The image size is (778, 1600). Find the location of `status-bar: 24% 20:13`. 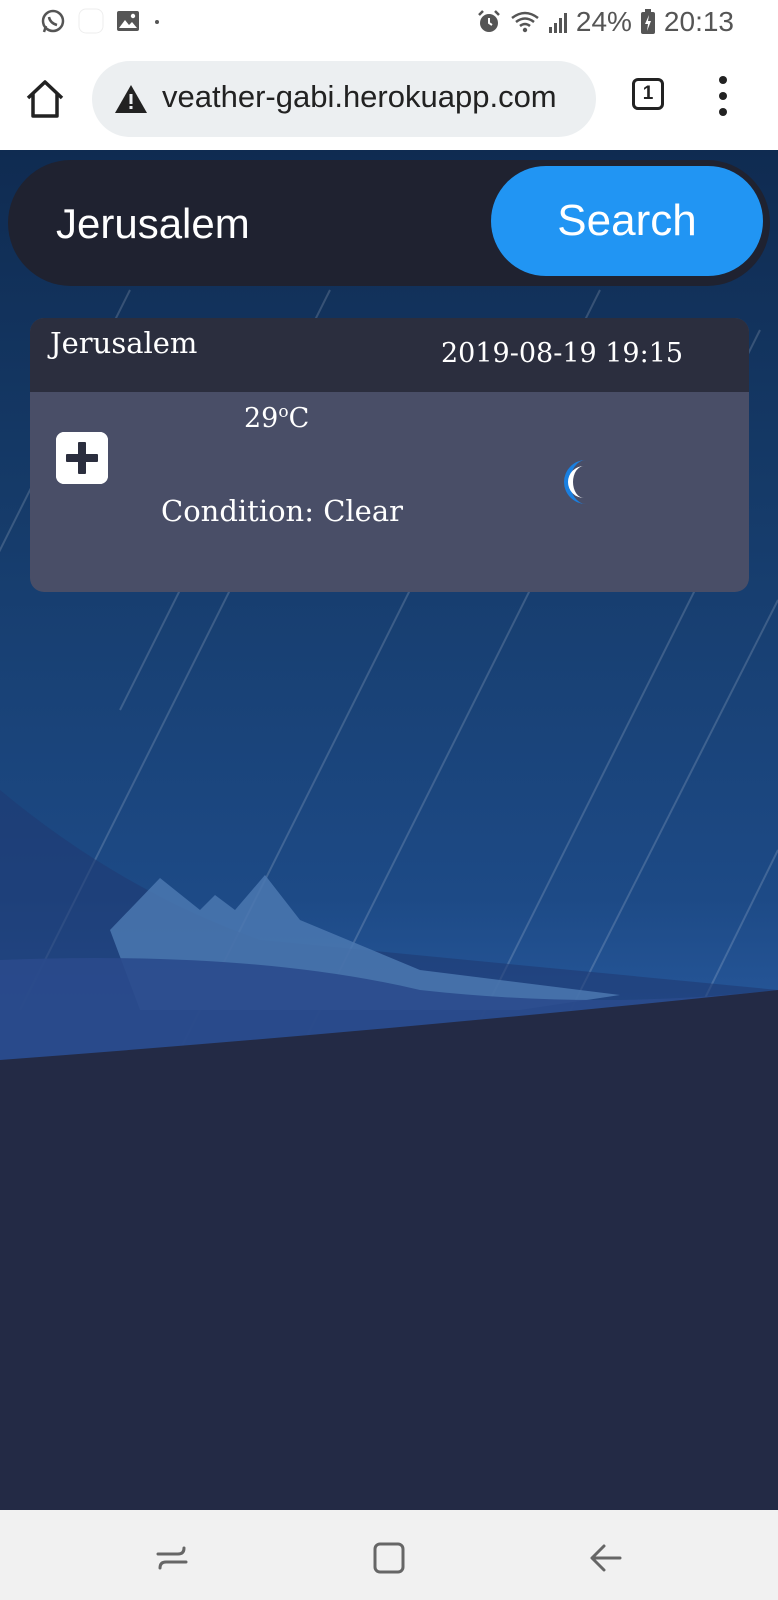

status-bar: 24% 20:13 is located at coordinates (389, 23).